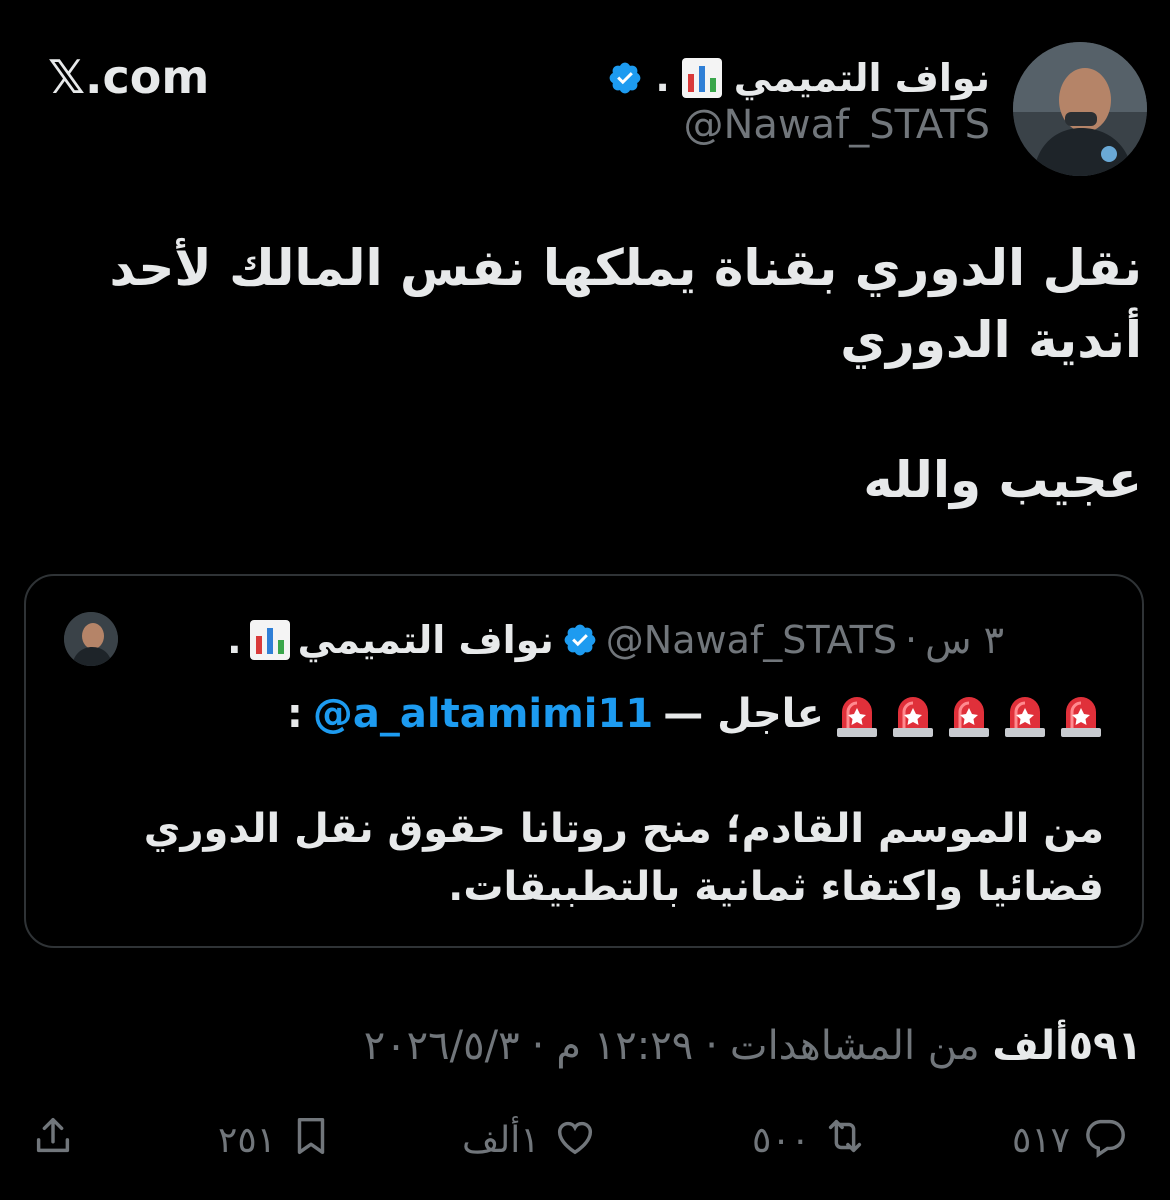 The width and height of the screenshot is (1170, 1200). I want to click on mention-link: @a_altamimi11, so click(483, 714).